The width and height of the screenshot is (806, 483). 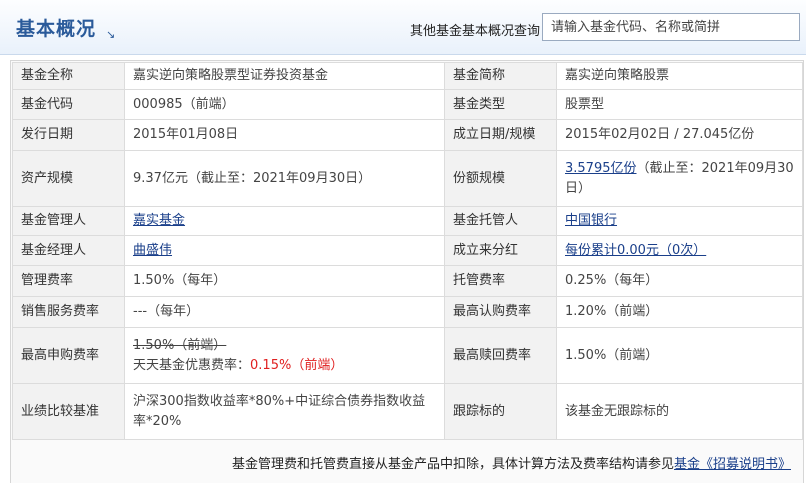 I want to click on label-fund-code: 基金代码, so click(x=68, y=104).